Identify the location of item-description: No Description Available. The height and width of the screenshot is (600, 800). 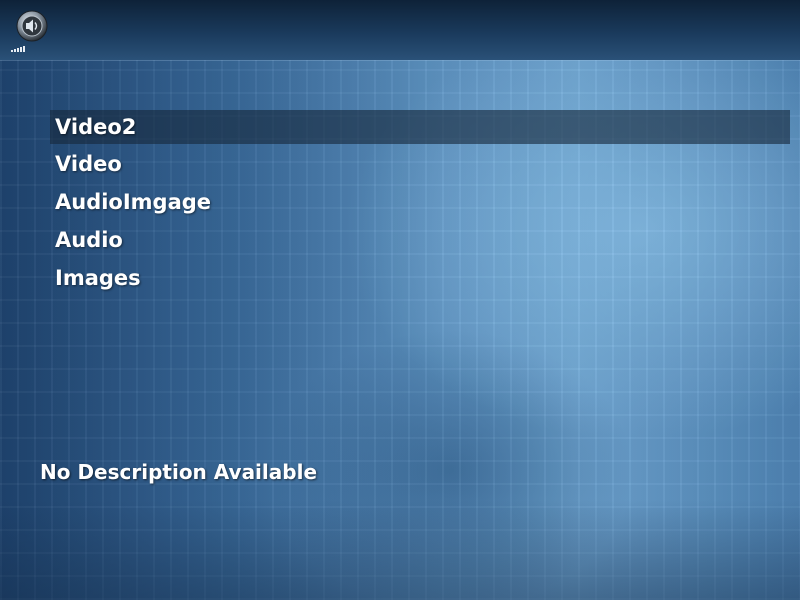
(179, 472).